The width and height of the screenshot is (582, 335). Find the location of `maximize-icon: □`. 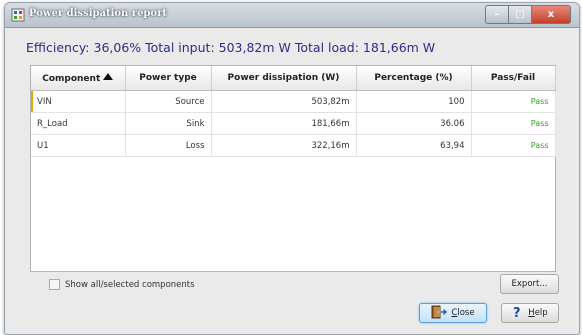

maximize-icon: □ is located at coordinates (520, 14).